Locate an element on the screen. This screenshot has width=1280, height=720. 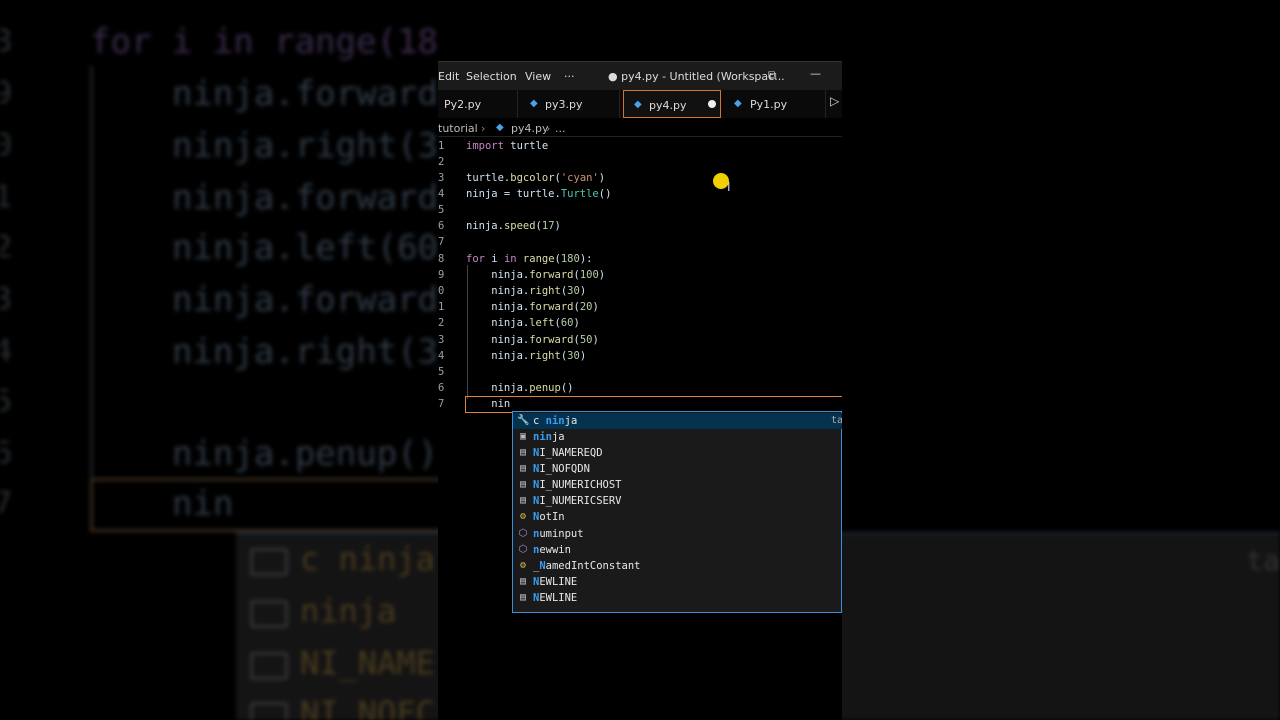
code-text: ninja.forward(50) is located at coordinates (532, 340).